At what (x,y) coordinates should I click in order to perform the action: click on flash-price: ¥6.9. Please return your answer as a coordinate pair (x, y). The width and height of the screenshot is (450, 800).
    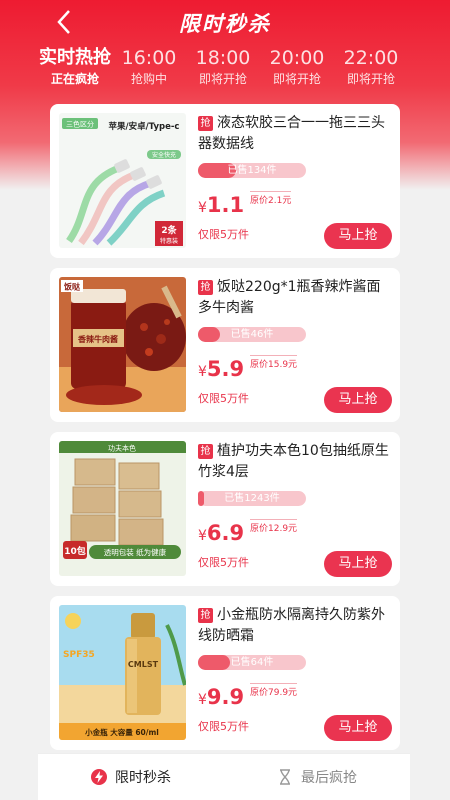
    Looking at the image, I should click on (221, 533).